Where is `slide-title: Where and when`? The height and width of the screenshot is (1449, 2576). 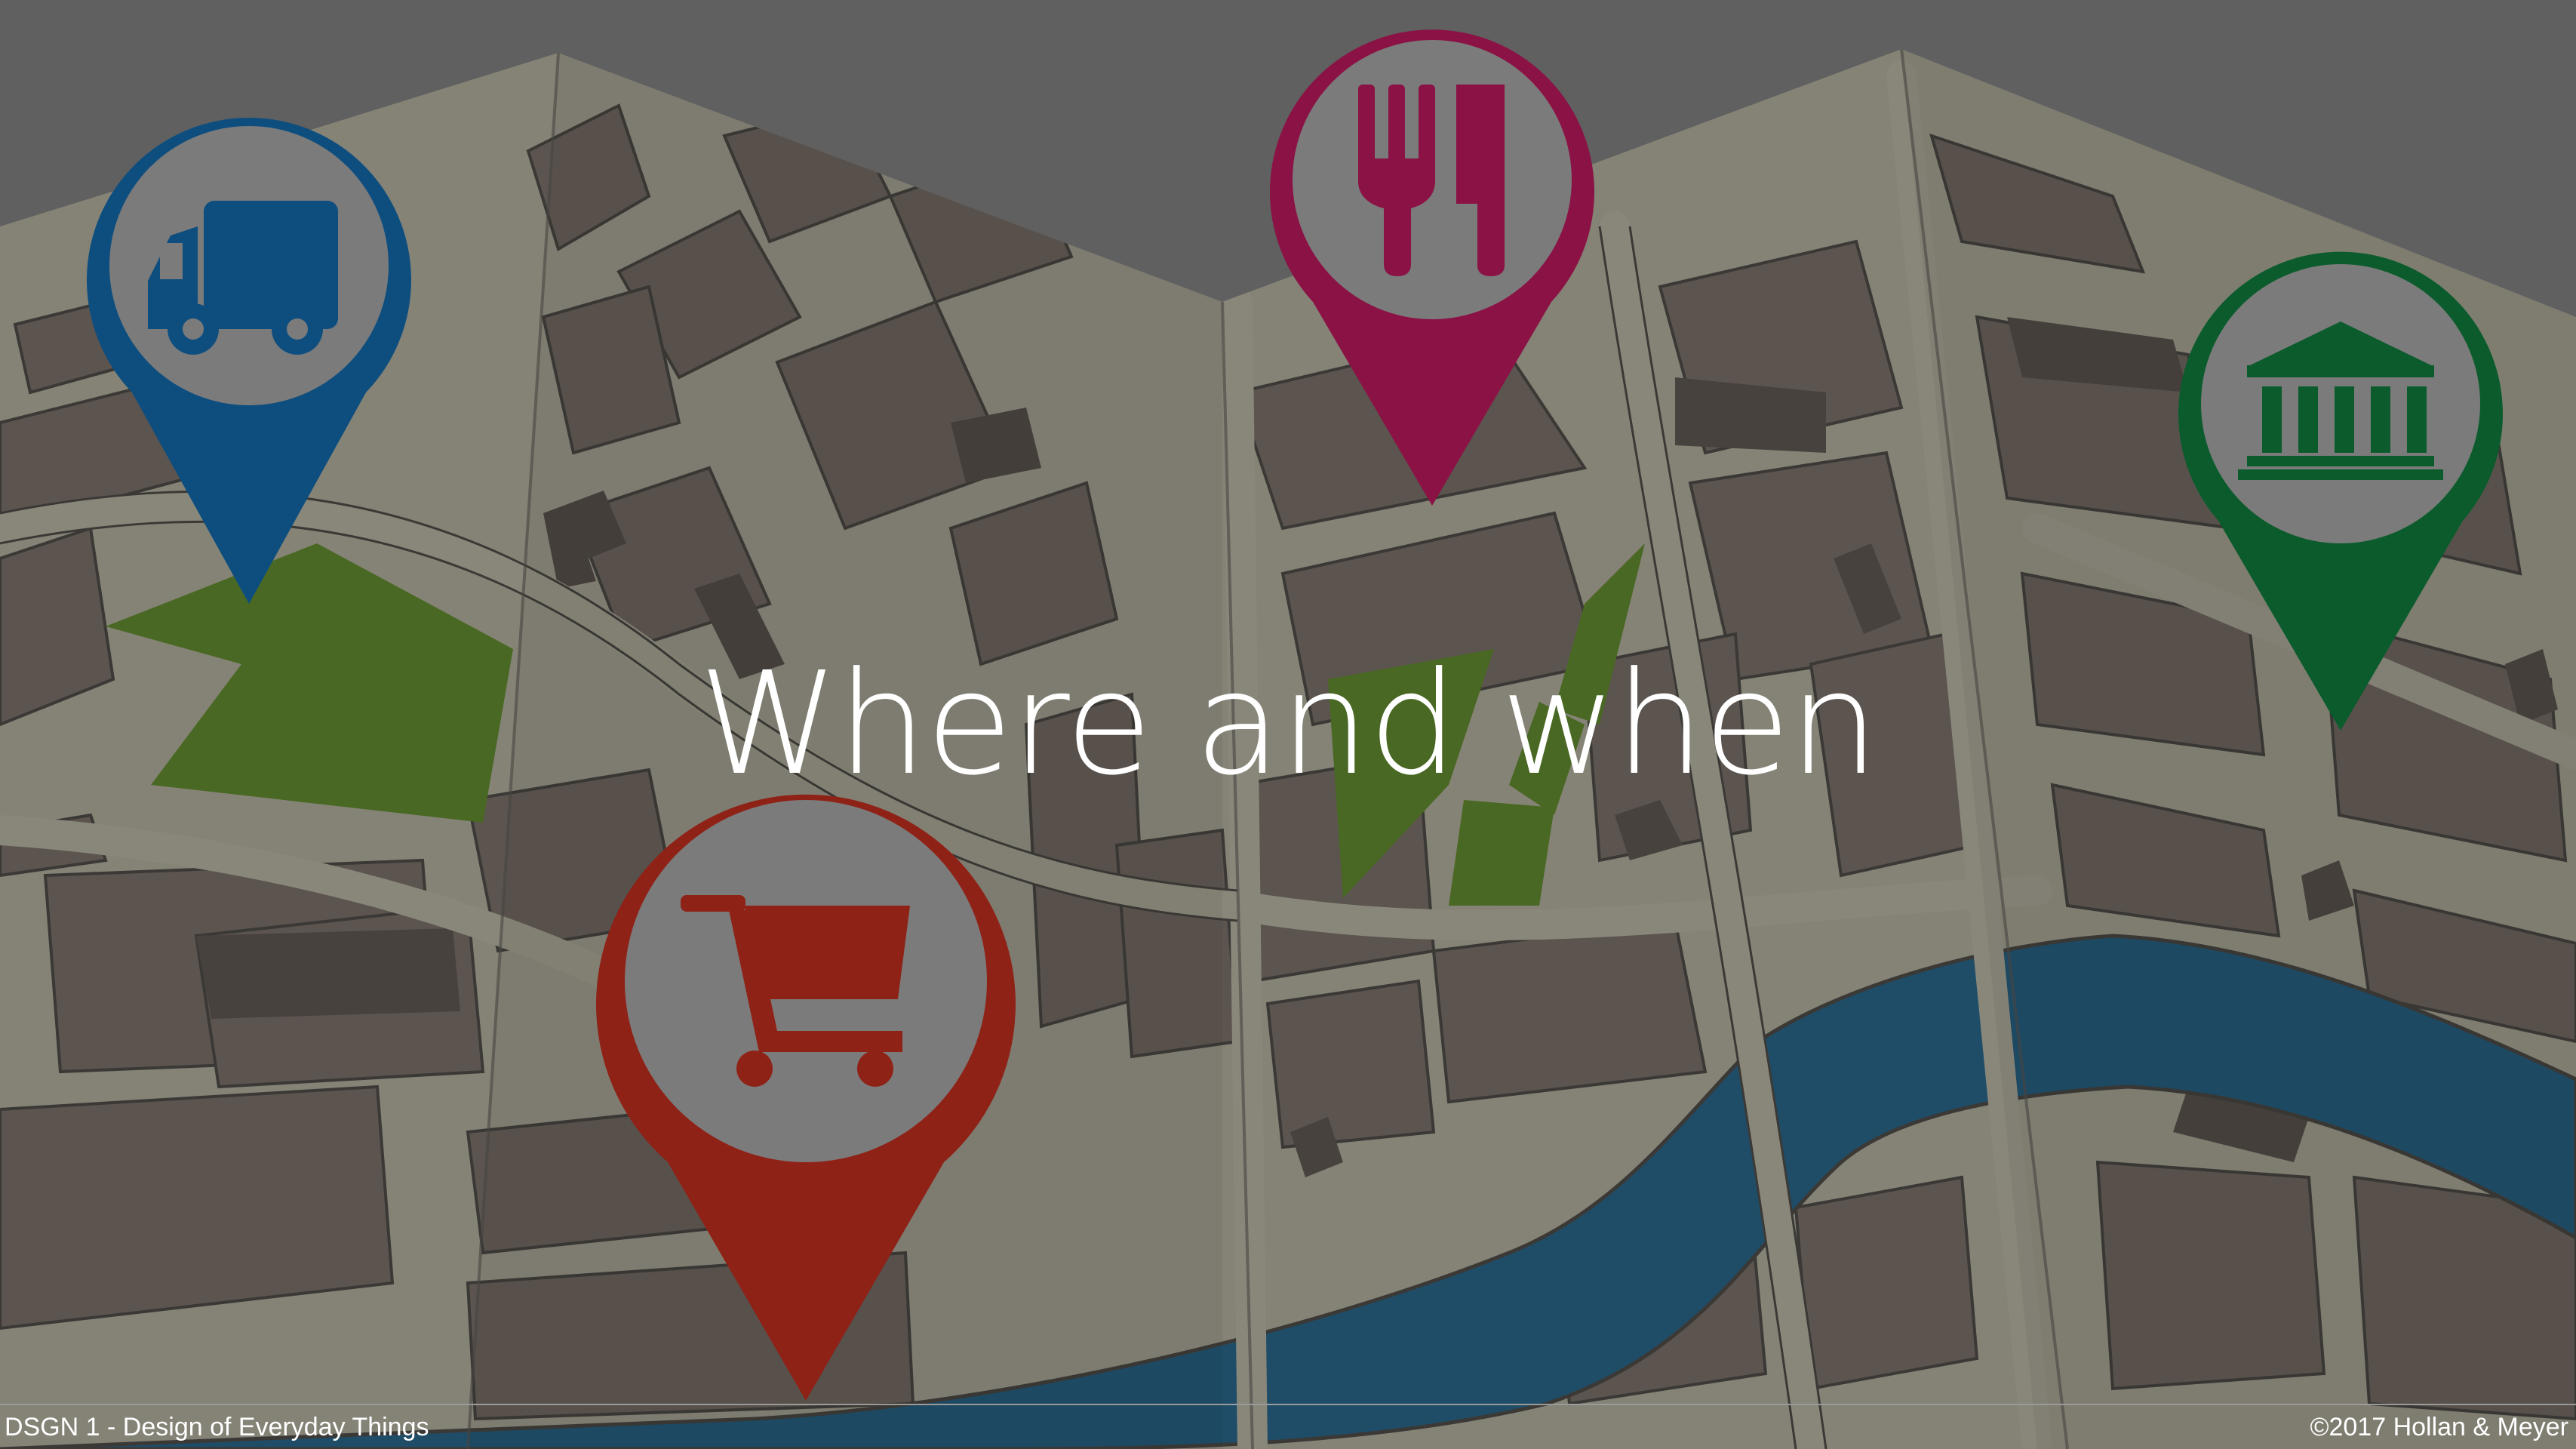
slide-title: Where and when is located at coordinates (1288, 724).